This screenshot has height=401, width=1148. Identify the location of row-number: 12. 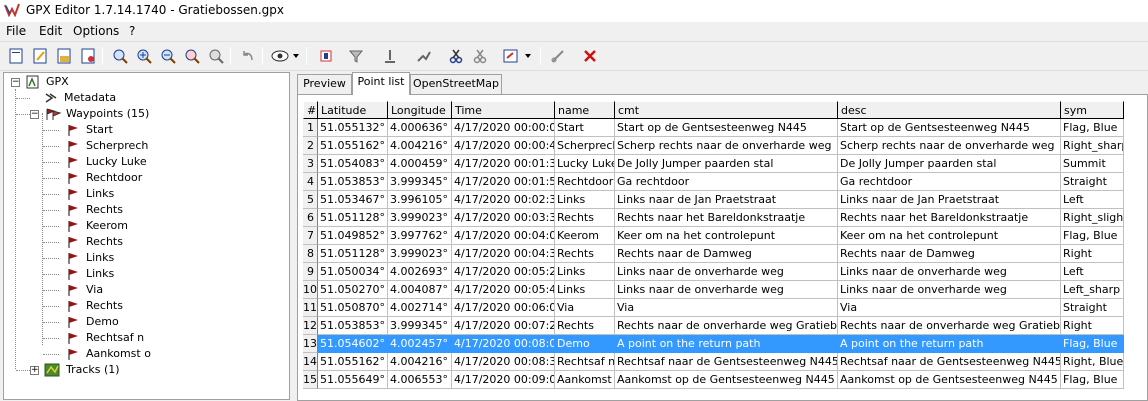
(310, 326).